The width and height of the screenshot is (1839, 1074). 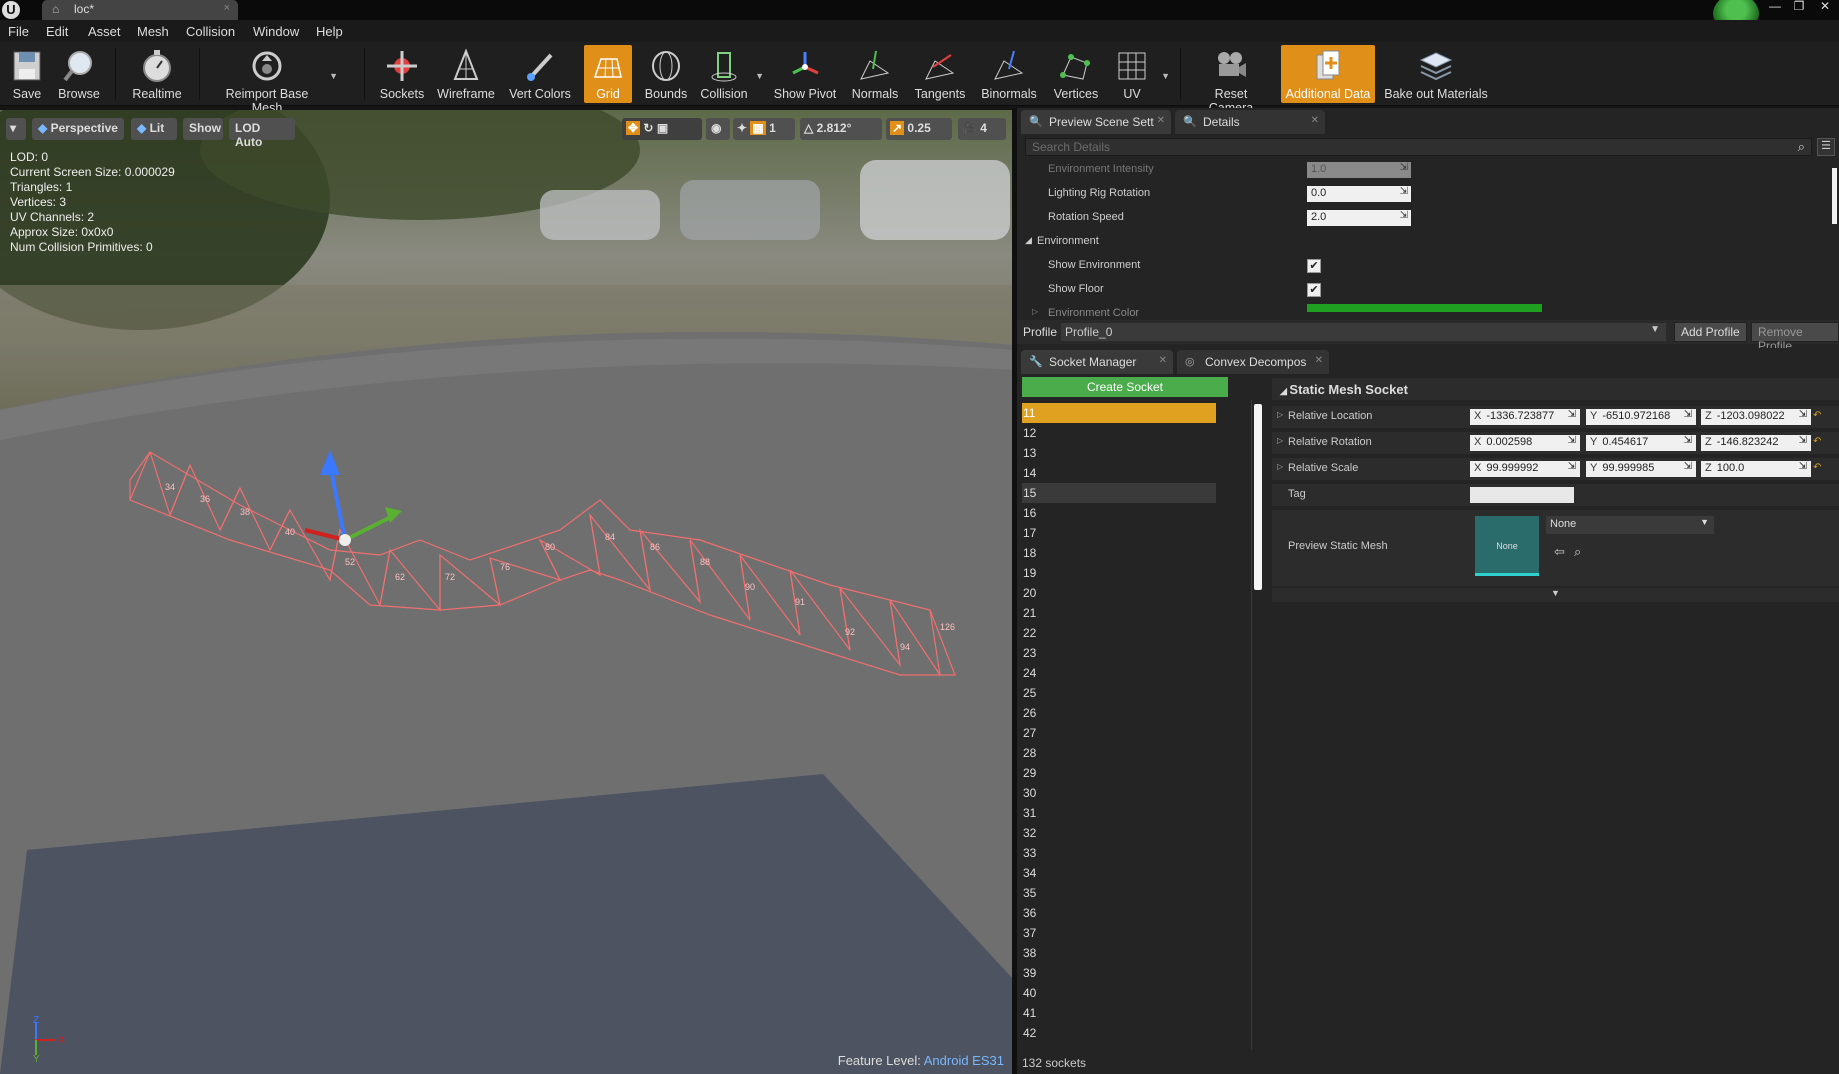 I want to click on socket-list-item: 40, so click(x=1119, y=993).